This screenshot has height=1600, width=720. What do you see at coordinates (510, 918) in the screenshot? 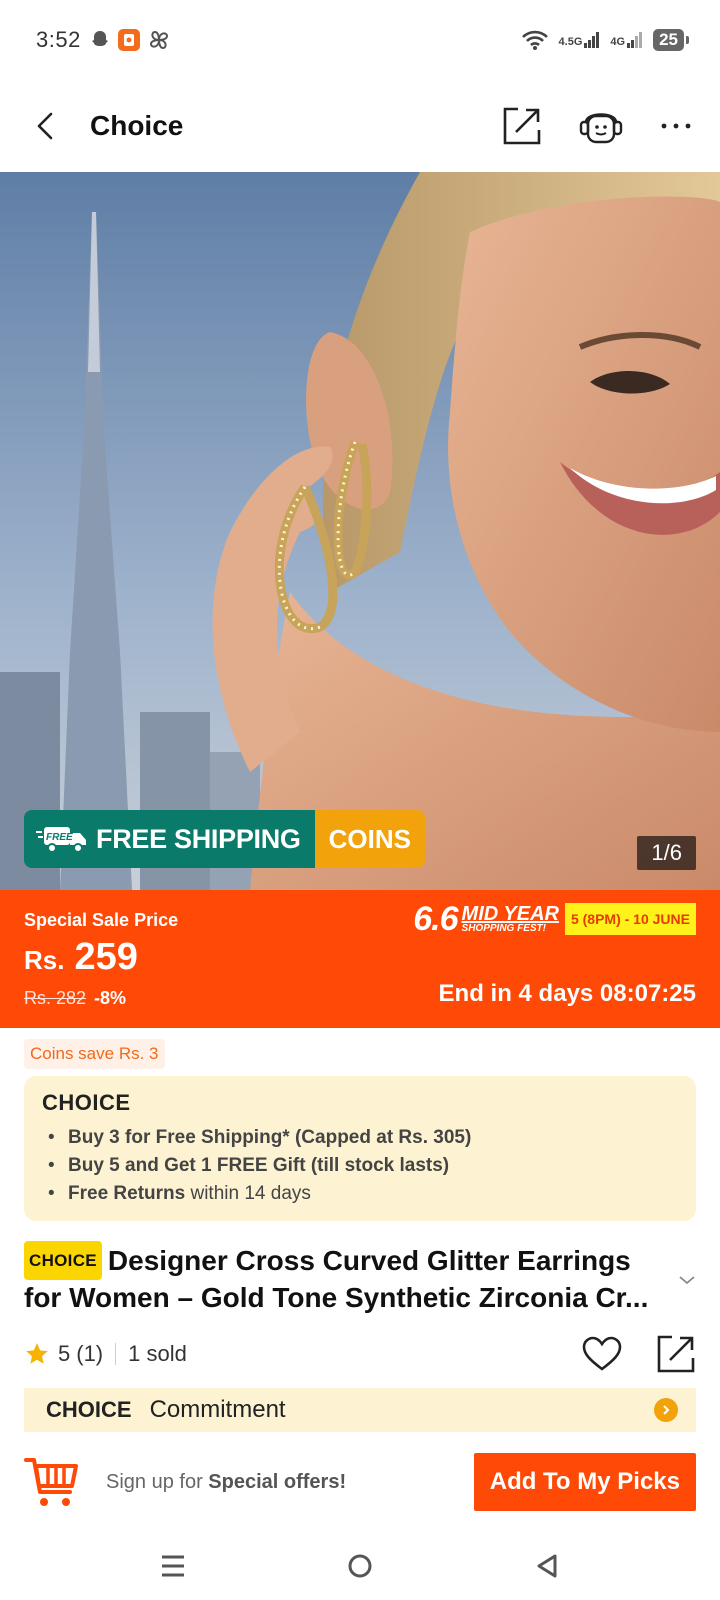
I see `fest-name: MID YEAR SHOPPING FEST!` at bounding box center [510, 918].